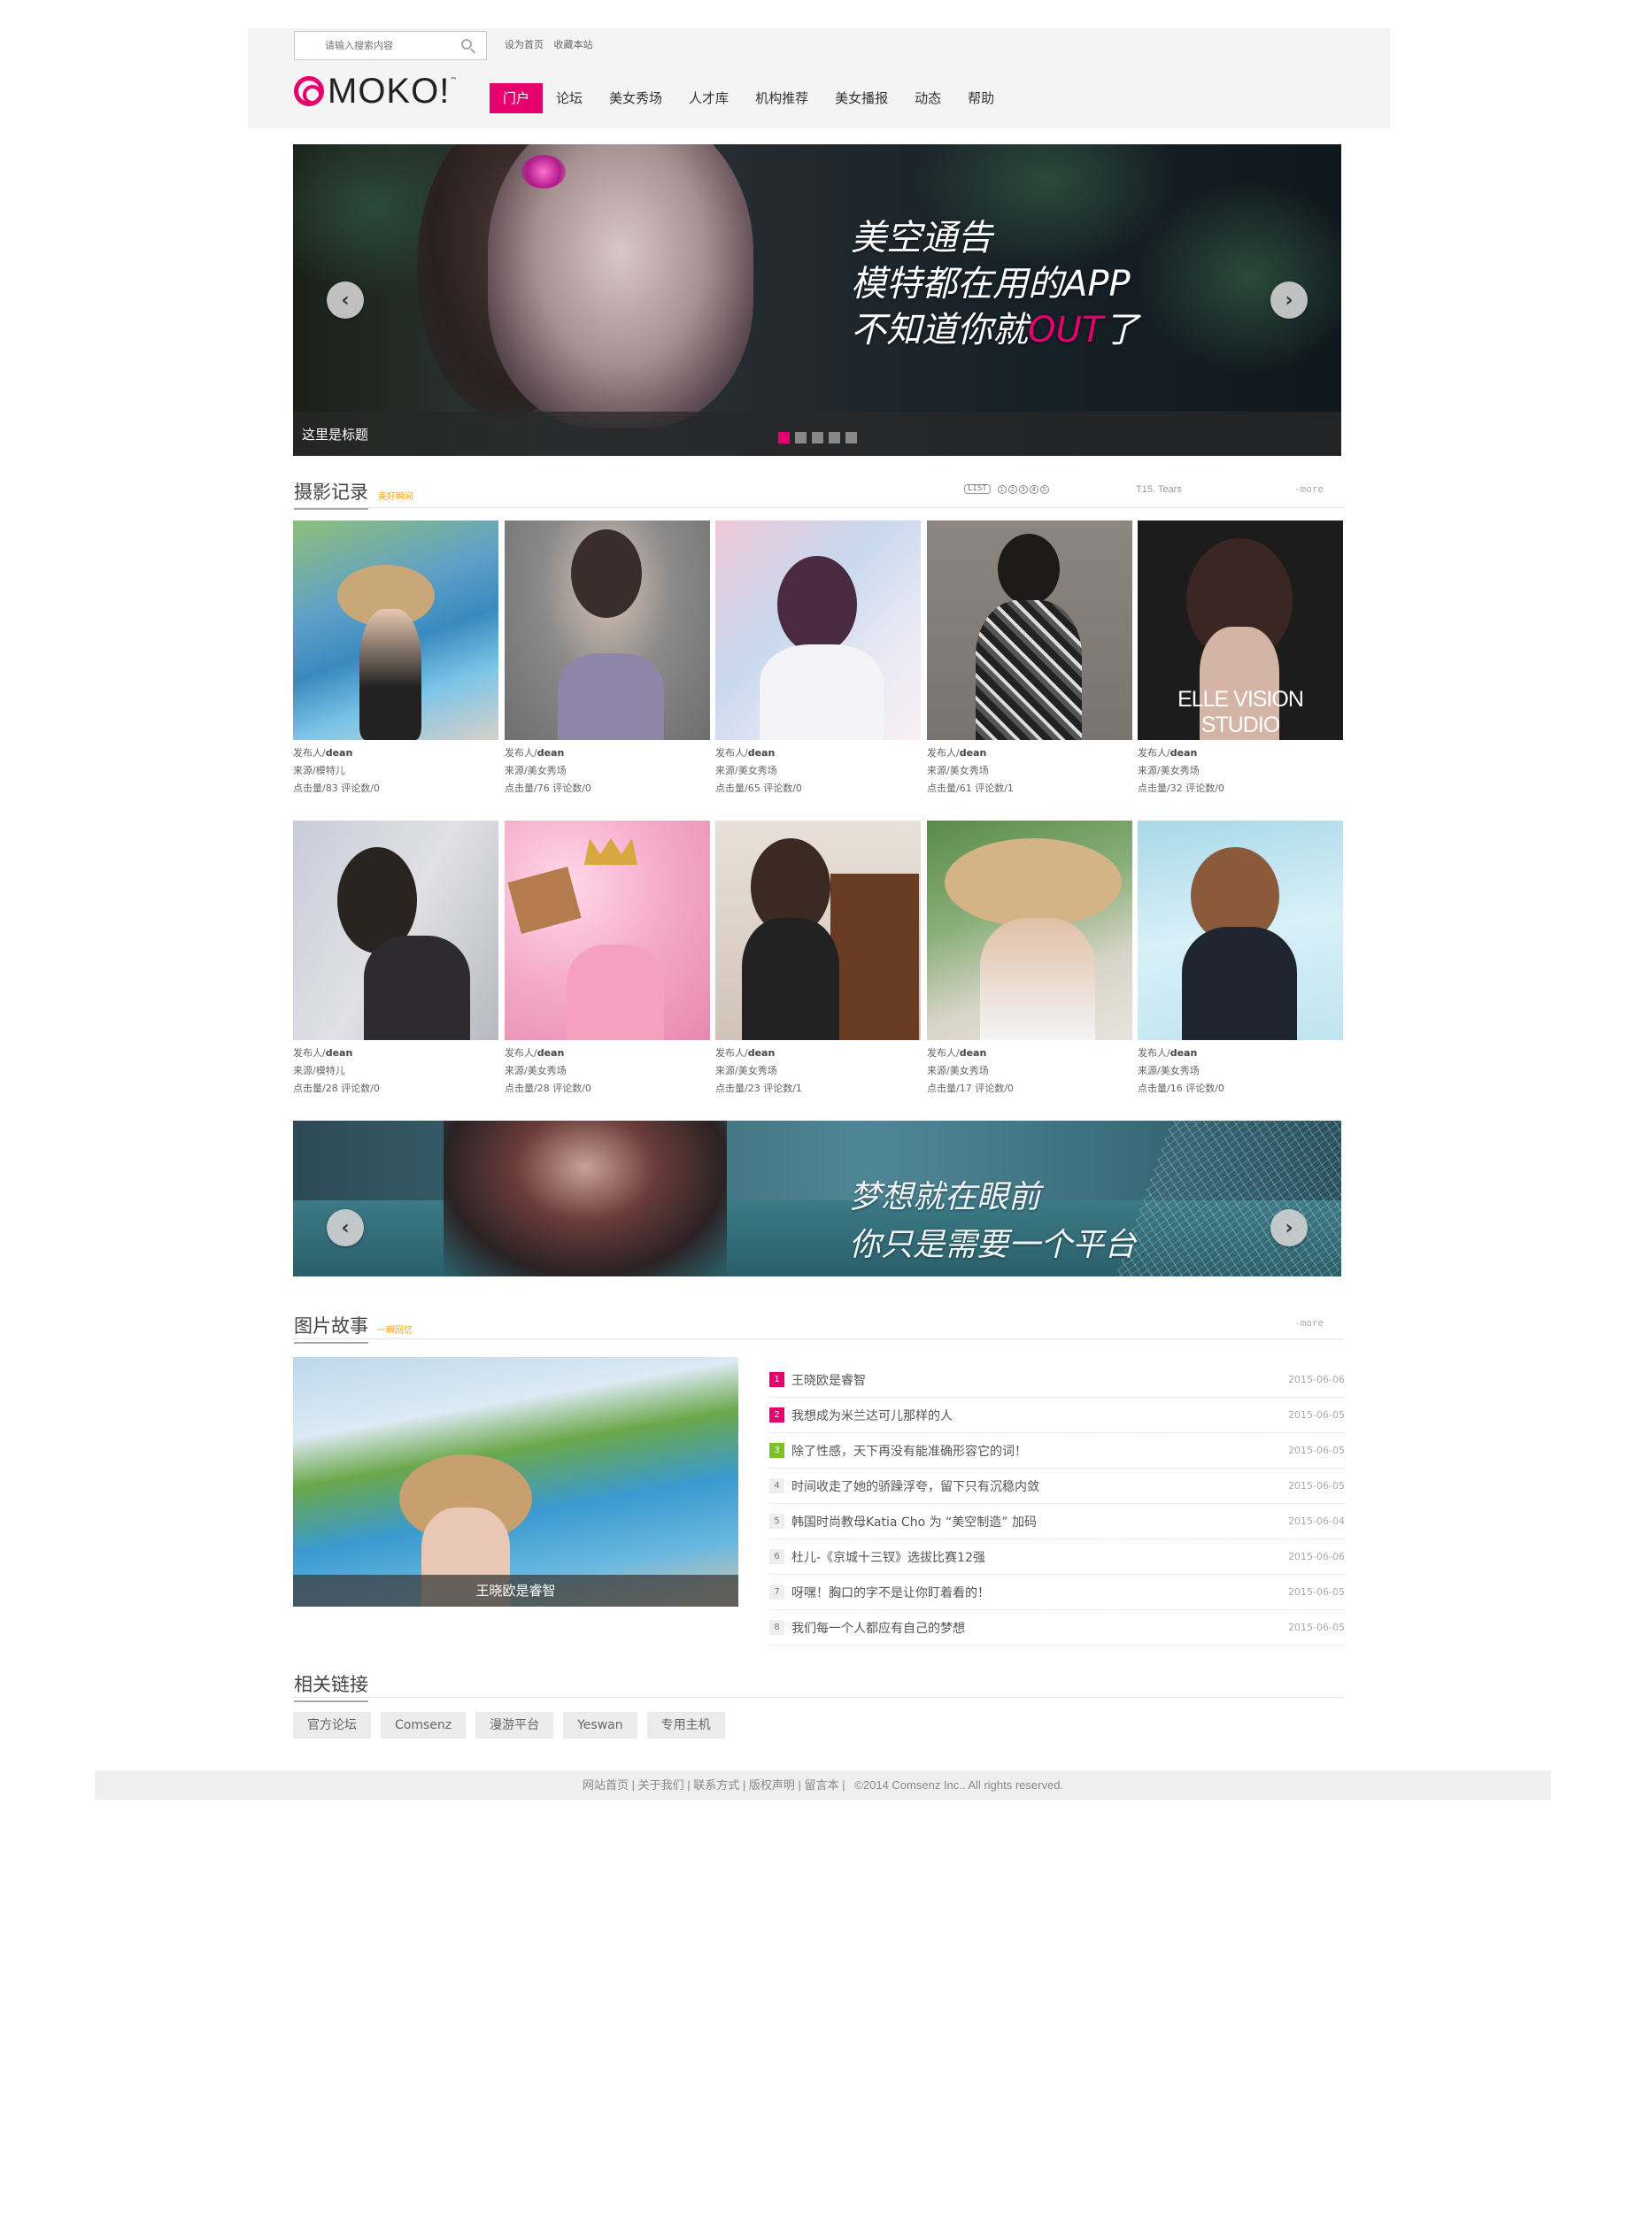 This screenshot has width=1652, height=2213. What do you see at coordinates (1057, 1592) in the screenshot?
I see `story-list-item: 7 呀嘿！胸口的字不是让你盯着看的！ 2015-06-05` at bounding box center [1057, 1592].